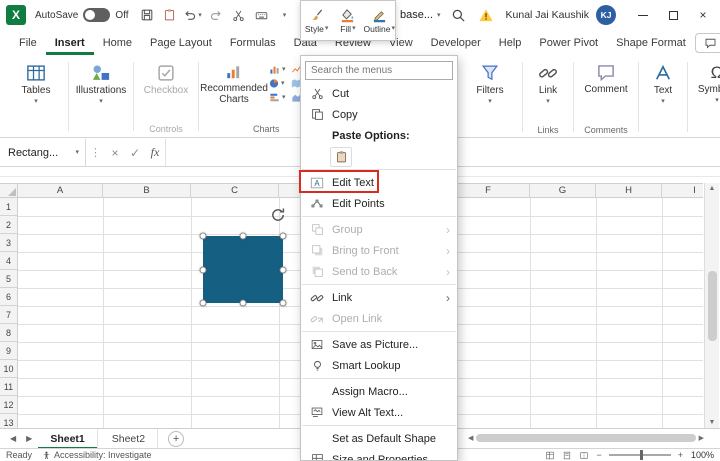 The width and height of the screenshot is (720, 461). I want to click on search-icon, so click(458, 15).